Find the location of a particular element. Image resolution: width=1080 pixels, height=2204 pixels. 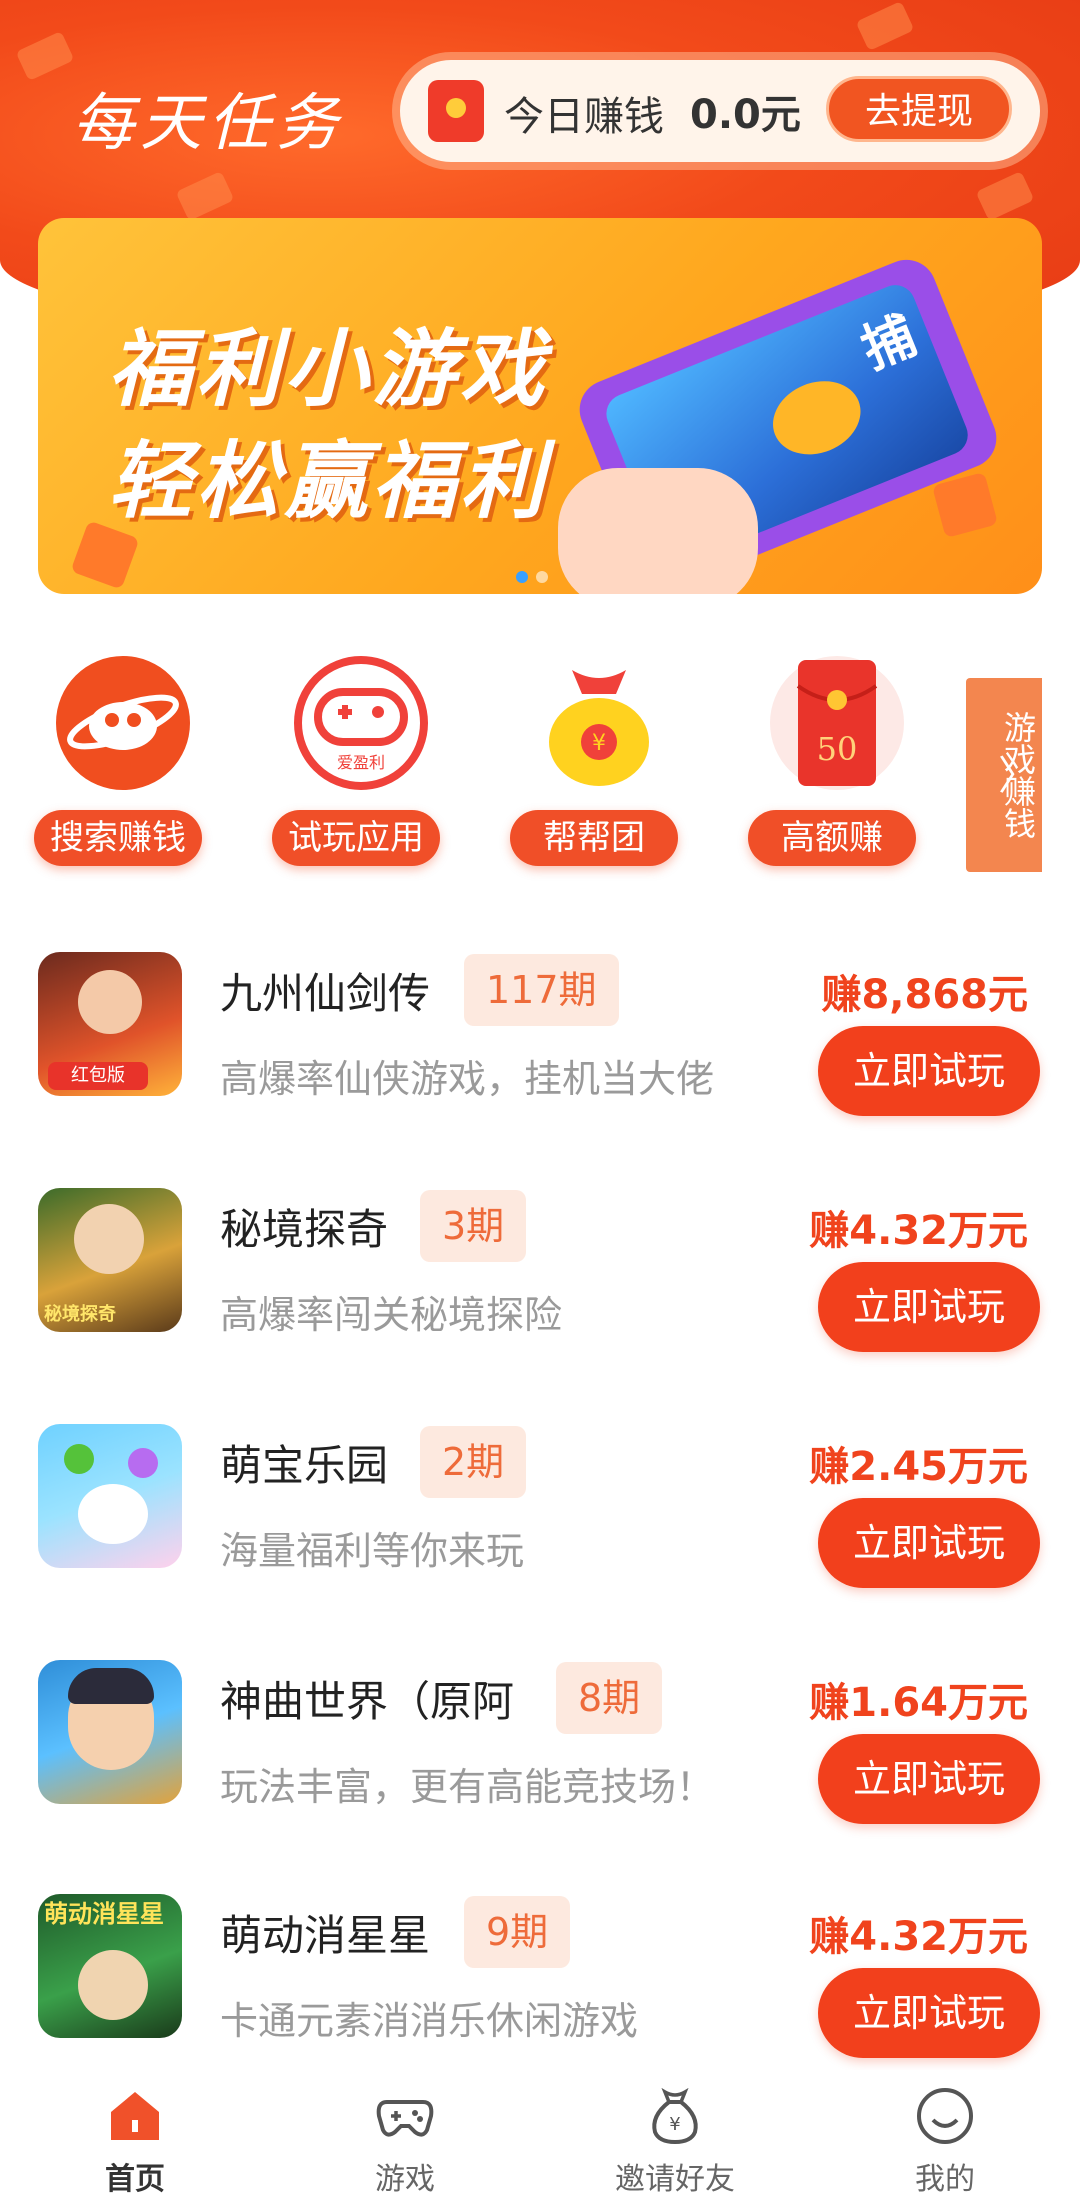

nav-tab-label: 我的 is located at coordinates (945, 2179).